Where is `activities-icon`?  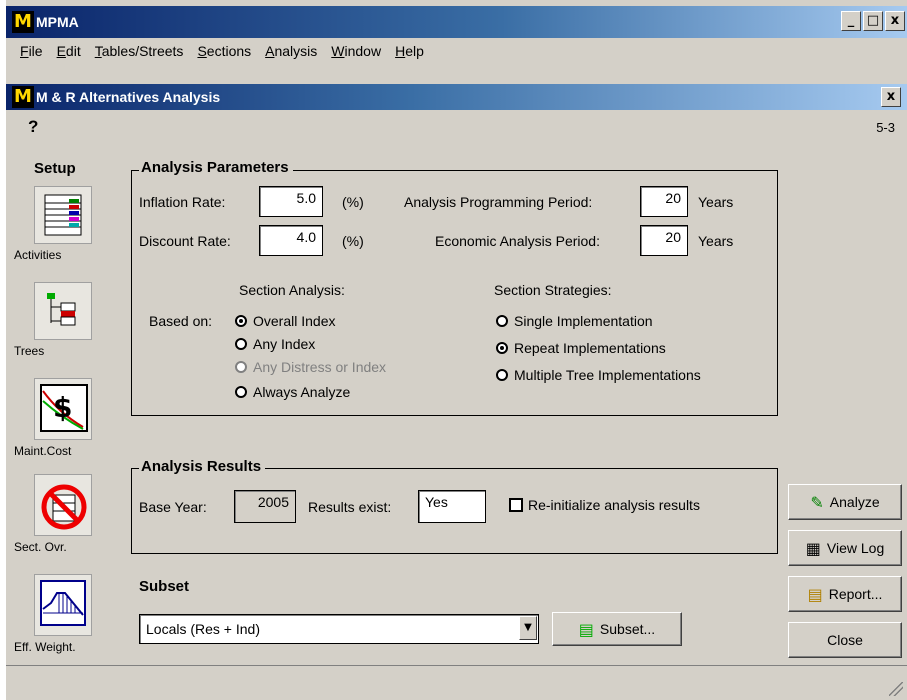
activities-icon is located at coordinates (63, 215).